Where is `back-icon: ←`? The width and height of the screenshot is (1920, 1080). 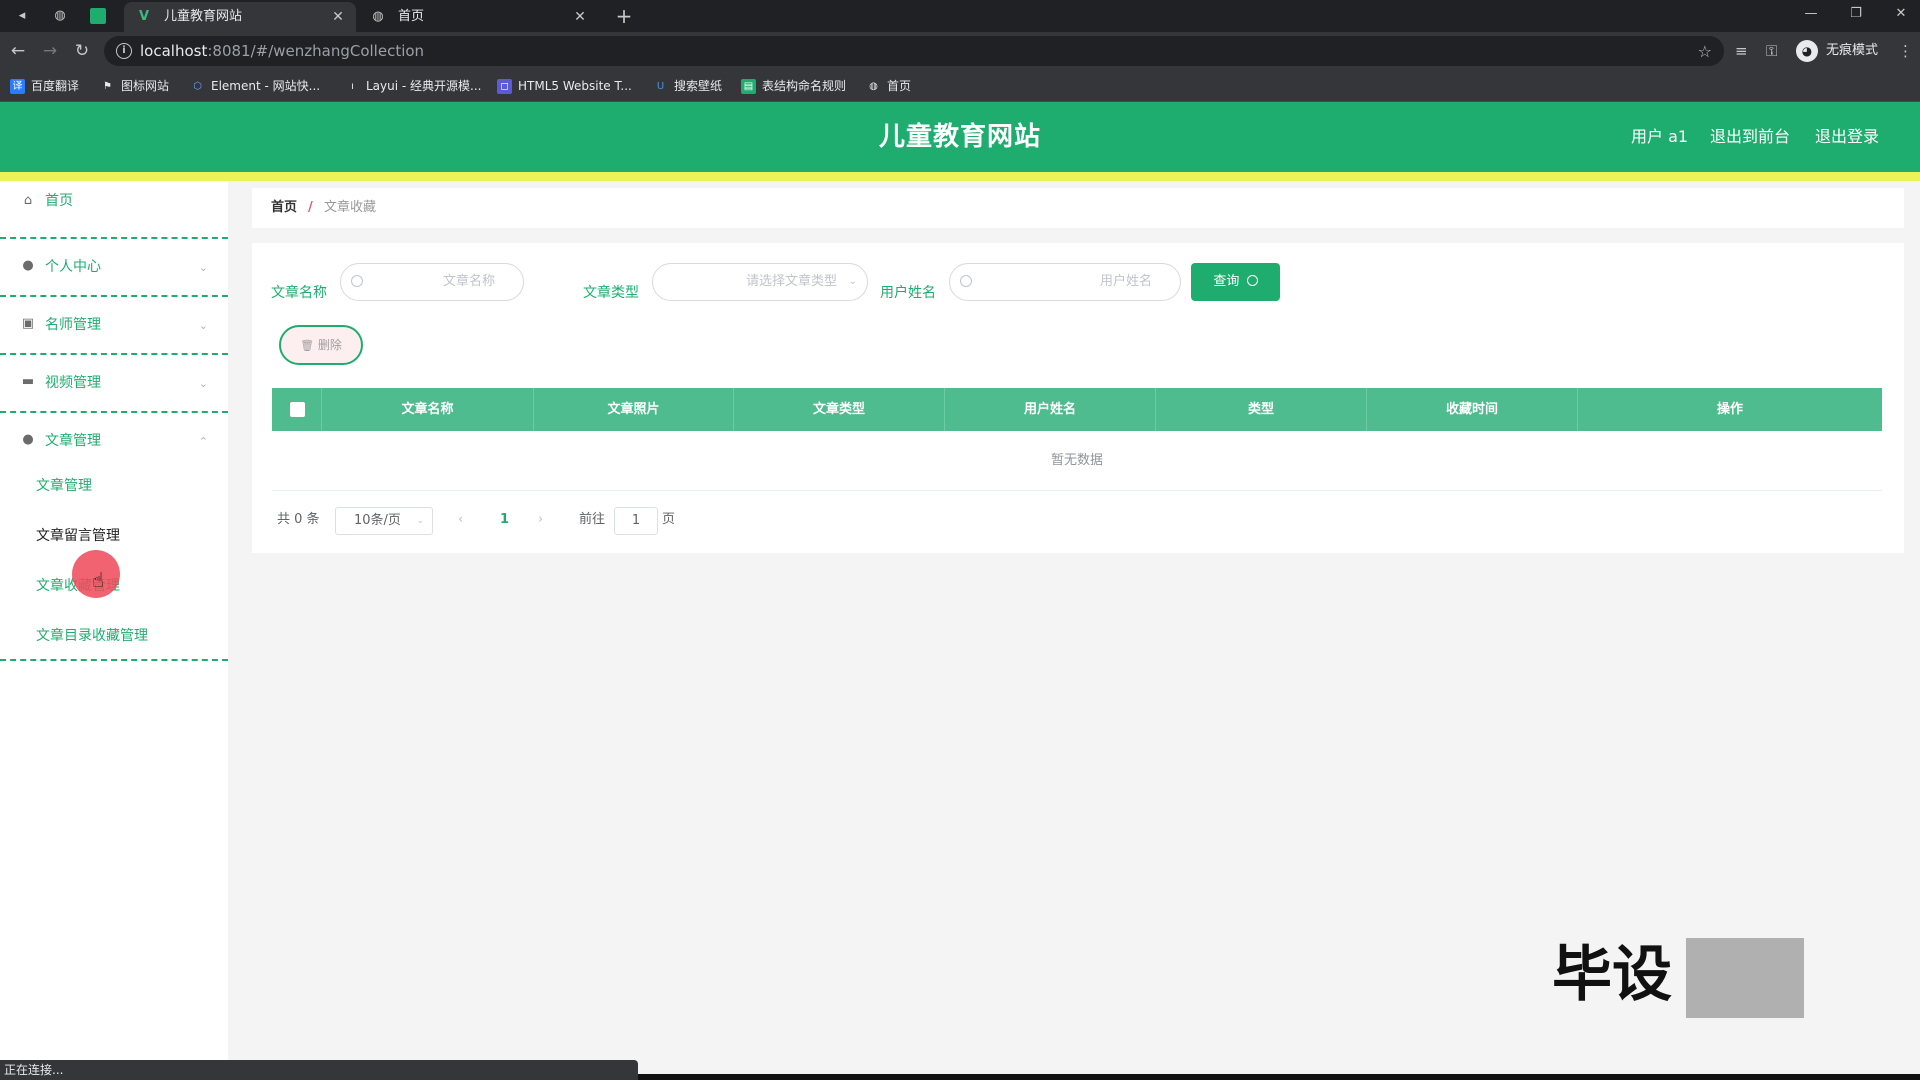
back-icon: ← is located at coordinates (18, 51).